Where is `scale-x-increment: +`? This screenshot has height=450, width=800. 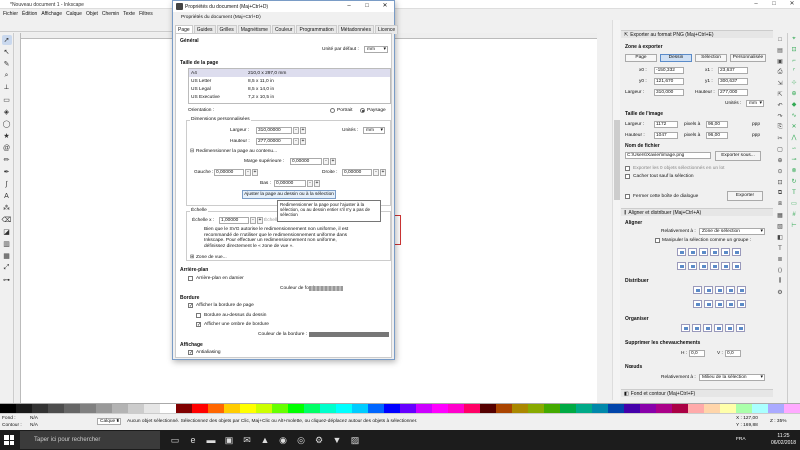 scale-x-increment: + is located at coordinates (260, 220).